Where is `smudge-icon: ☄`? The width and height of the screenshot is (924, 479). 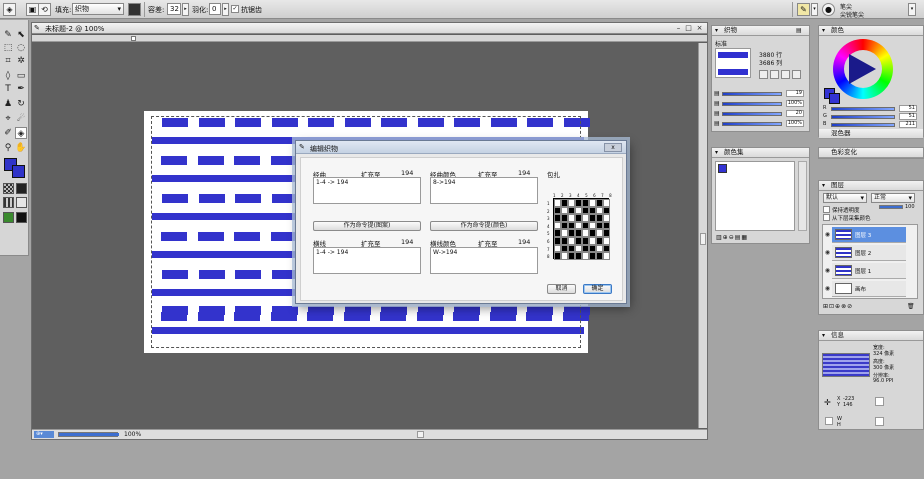 smudge-icon: ☄ is located at coordinates (21, 119).